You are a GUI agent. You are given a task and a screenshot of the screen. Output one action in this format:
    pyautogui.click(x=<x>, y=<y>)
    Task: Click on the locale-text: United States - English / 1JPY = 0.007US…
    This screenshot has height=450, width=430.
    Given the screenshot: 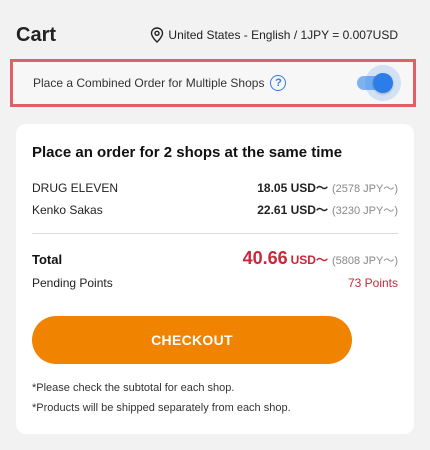 What is the action you would take?
    pyautogui.click(x=283, y=35)
    